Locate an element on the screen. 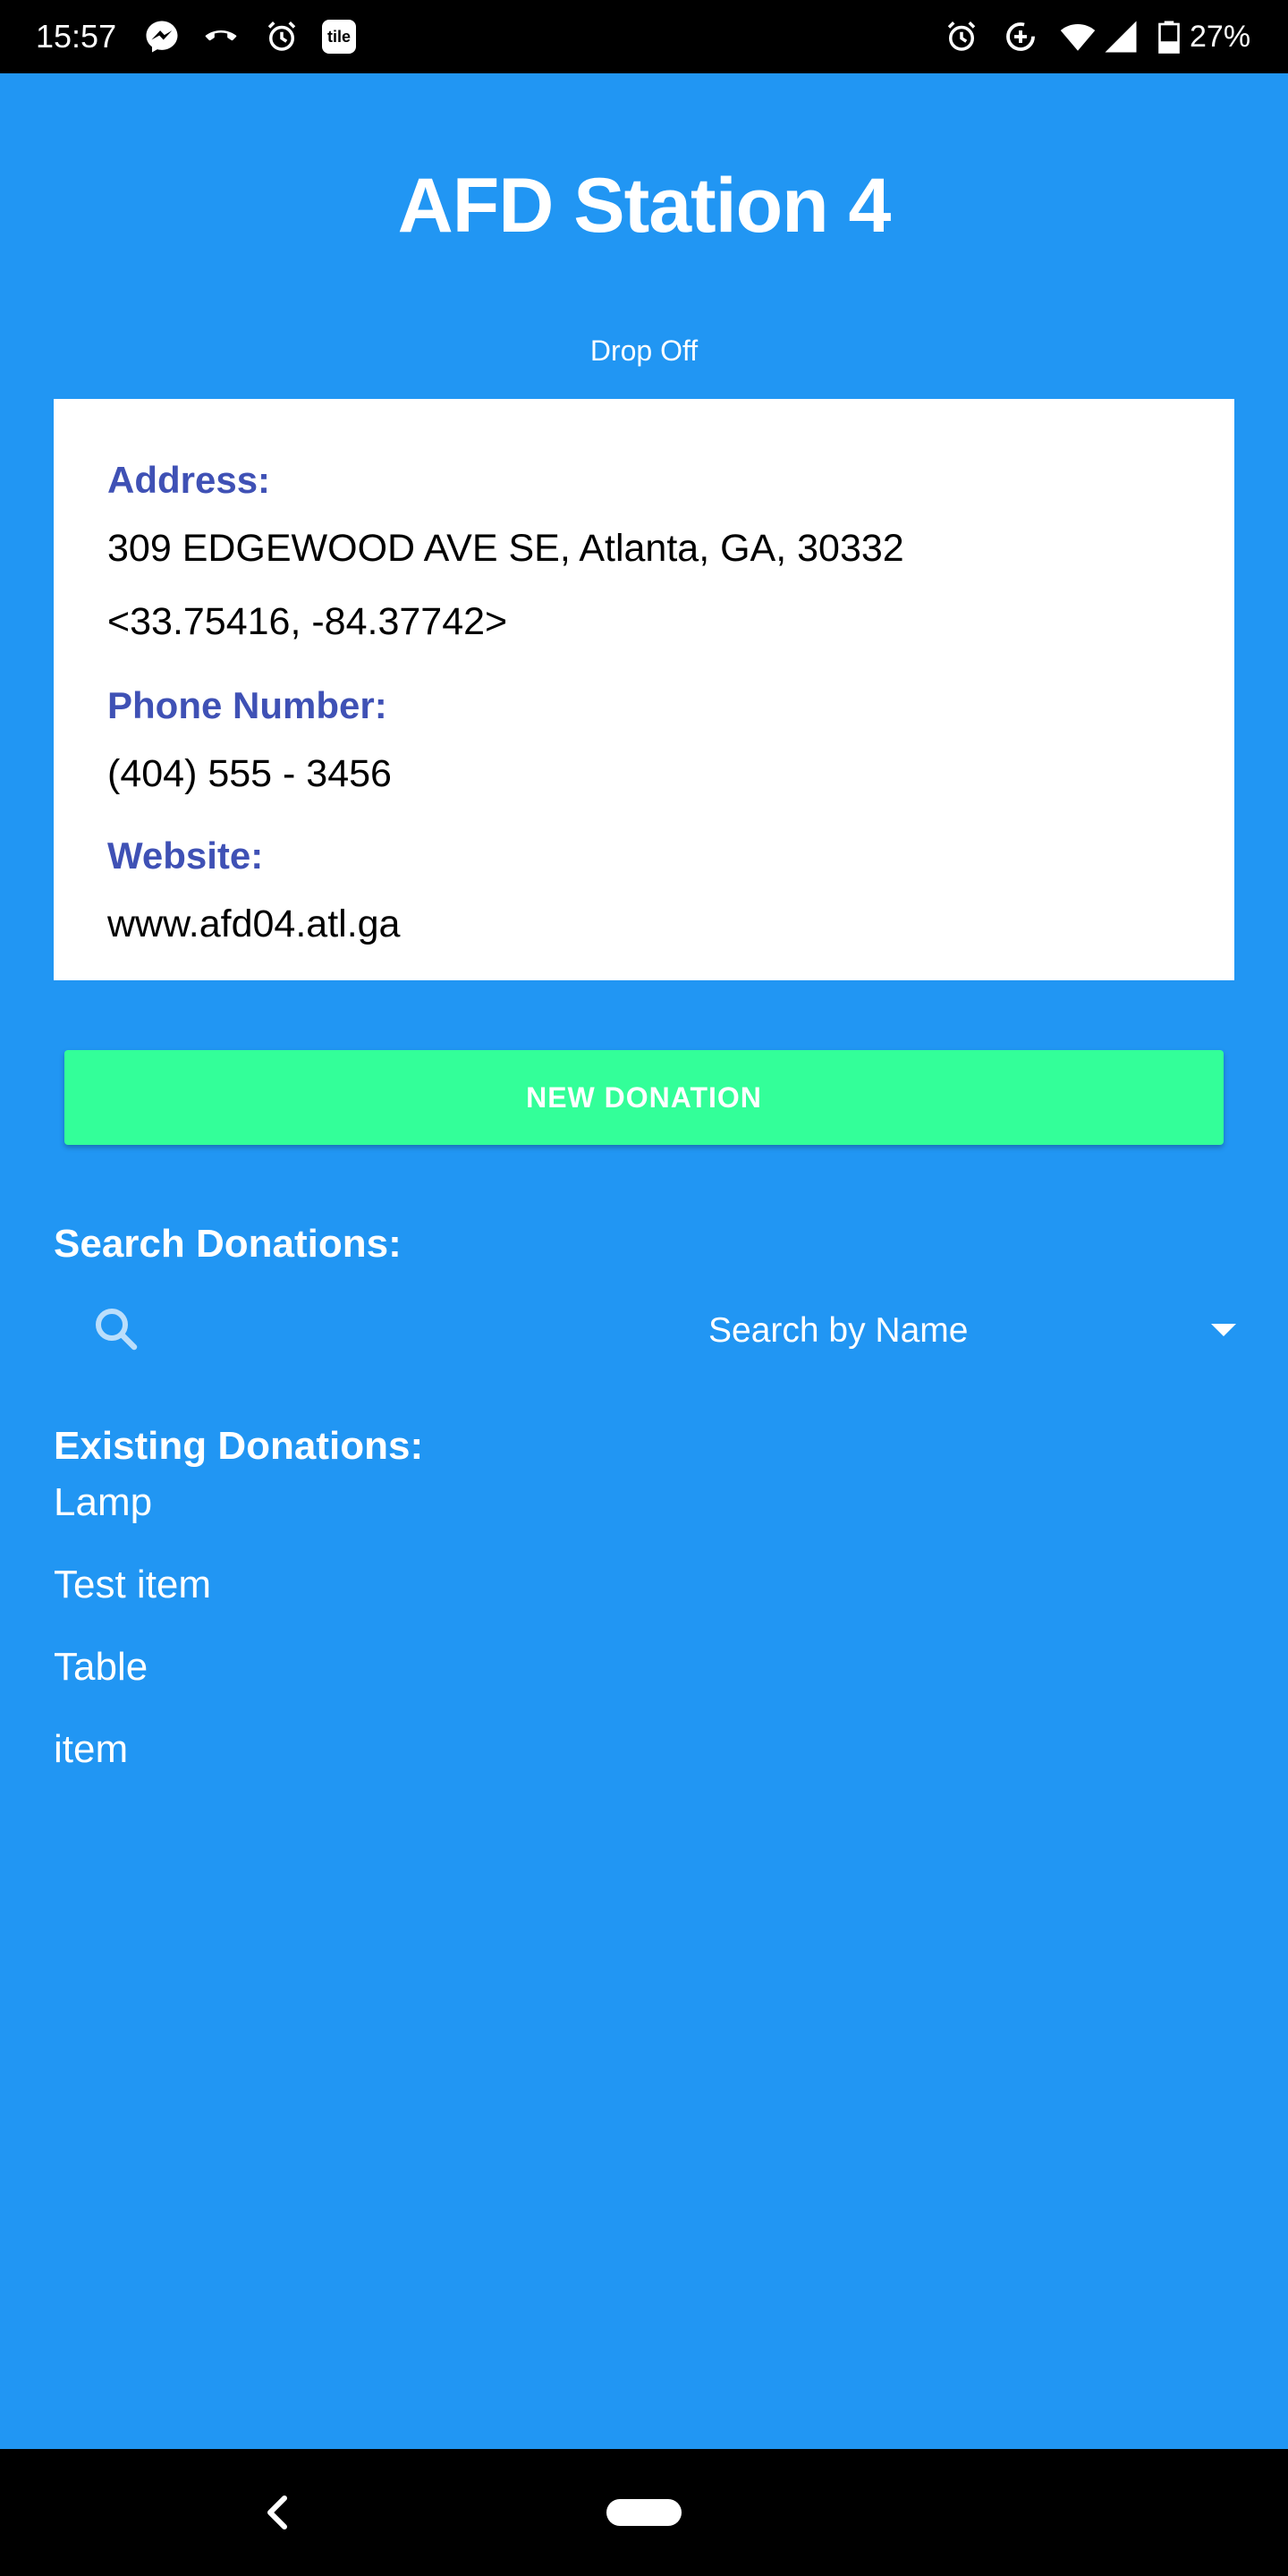 The image size is (1288, 2576). phone-value: (404) 555 - 3456 is located at coordinates (249, 773).